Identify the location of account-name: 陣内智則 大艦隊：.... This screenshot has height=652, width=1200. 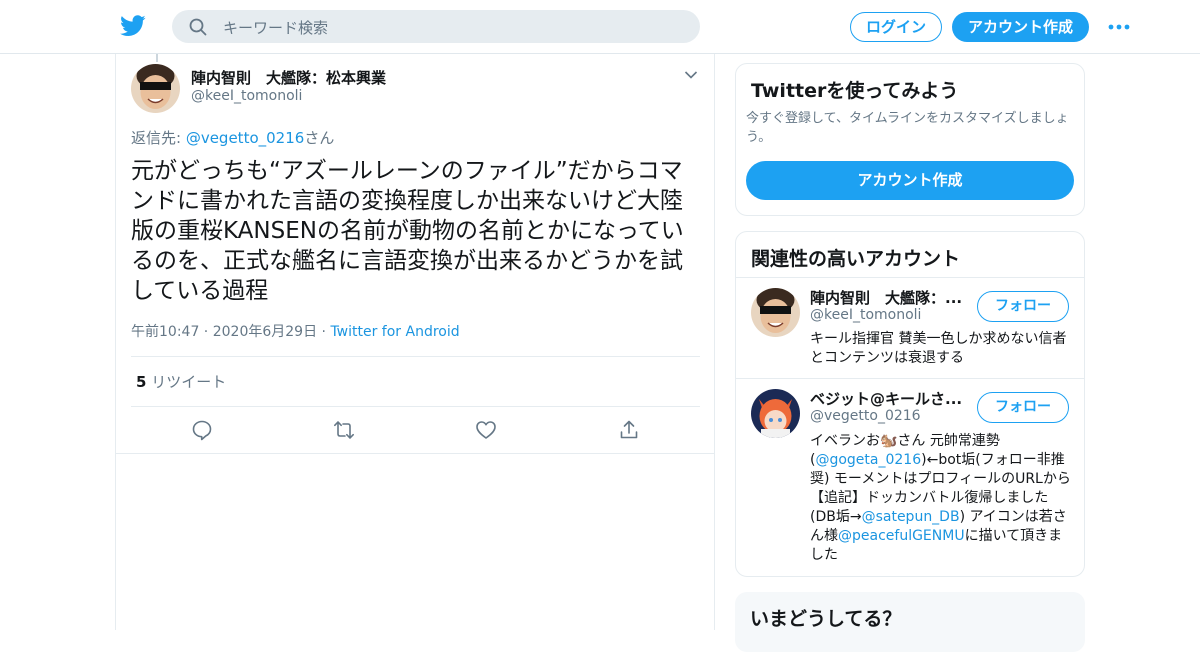
(887, 297).